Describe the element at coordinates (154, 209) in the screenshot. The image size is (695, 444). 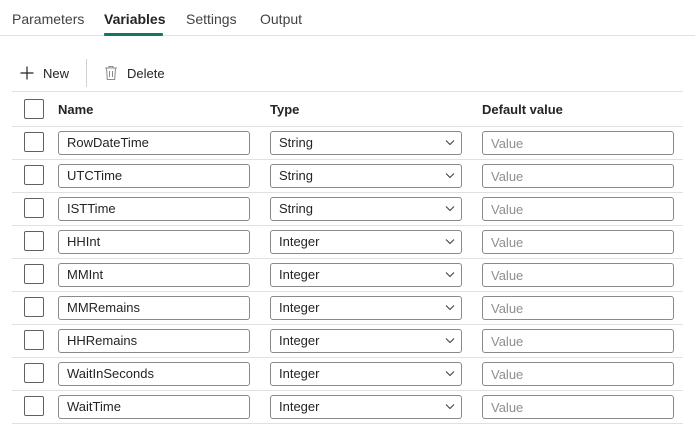
I see `variable-name-input: ISTTime` at that location.